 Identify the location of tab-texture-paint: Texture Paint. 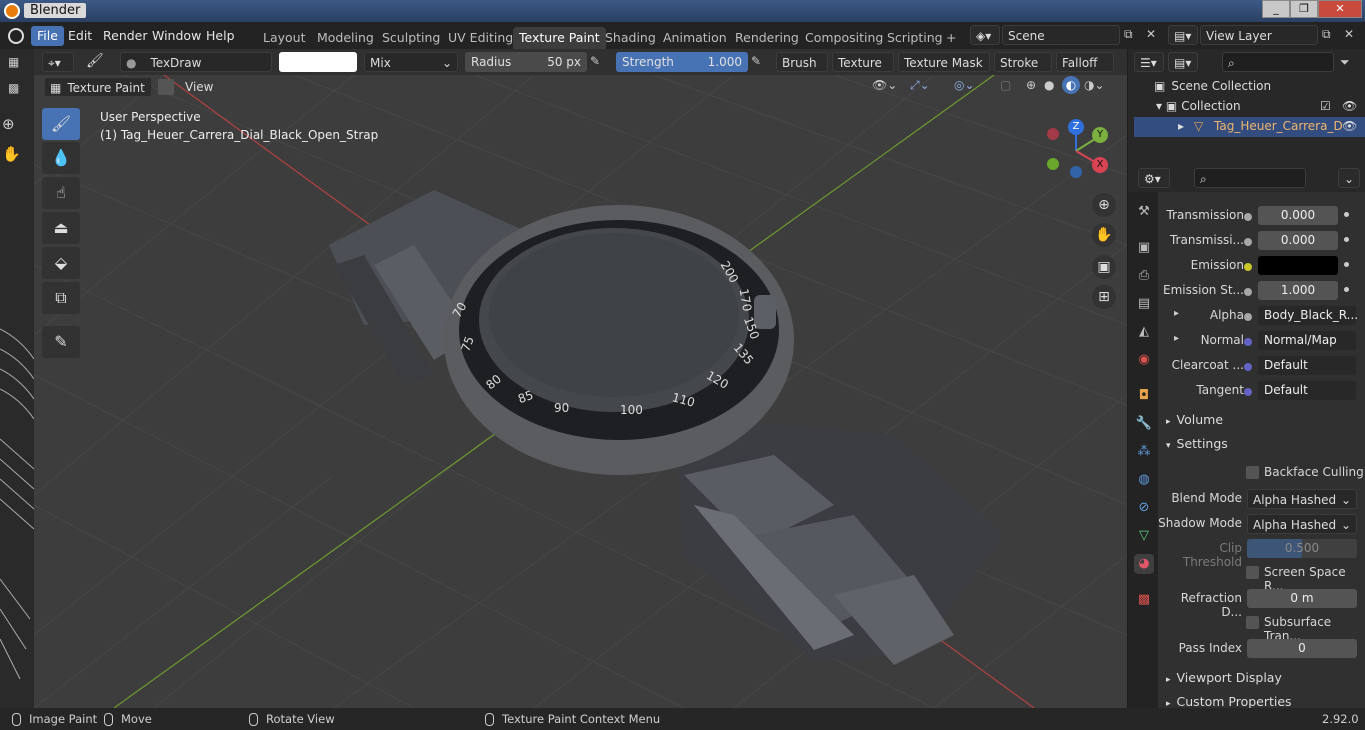
(559, 38).